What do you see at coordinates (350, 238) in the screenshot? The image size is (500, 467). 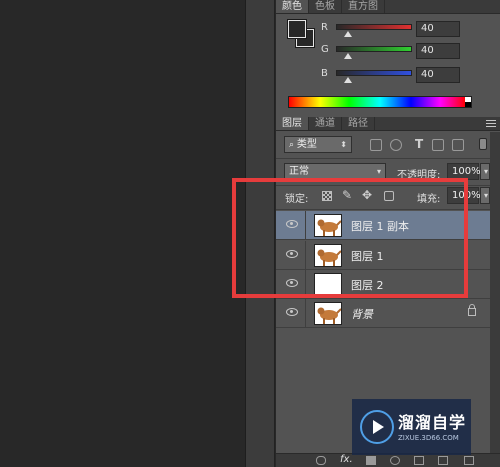 I see `highlight-annotation-box` at bounding box center [350, 238].